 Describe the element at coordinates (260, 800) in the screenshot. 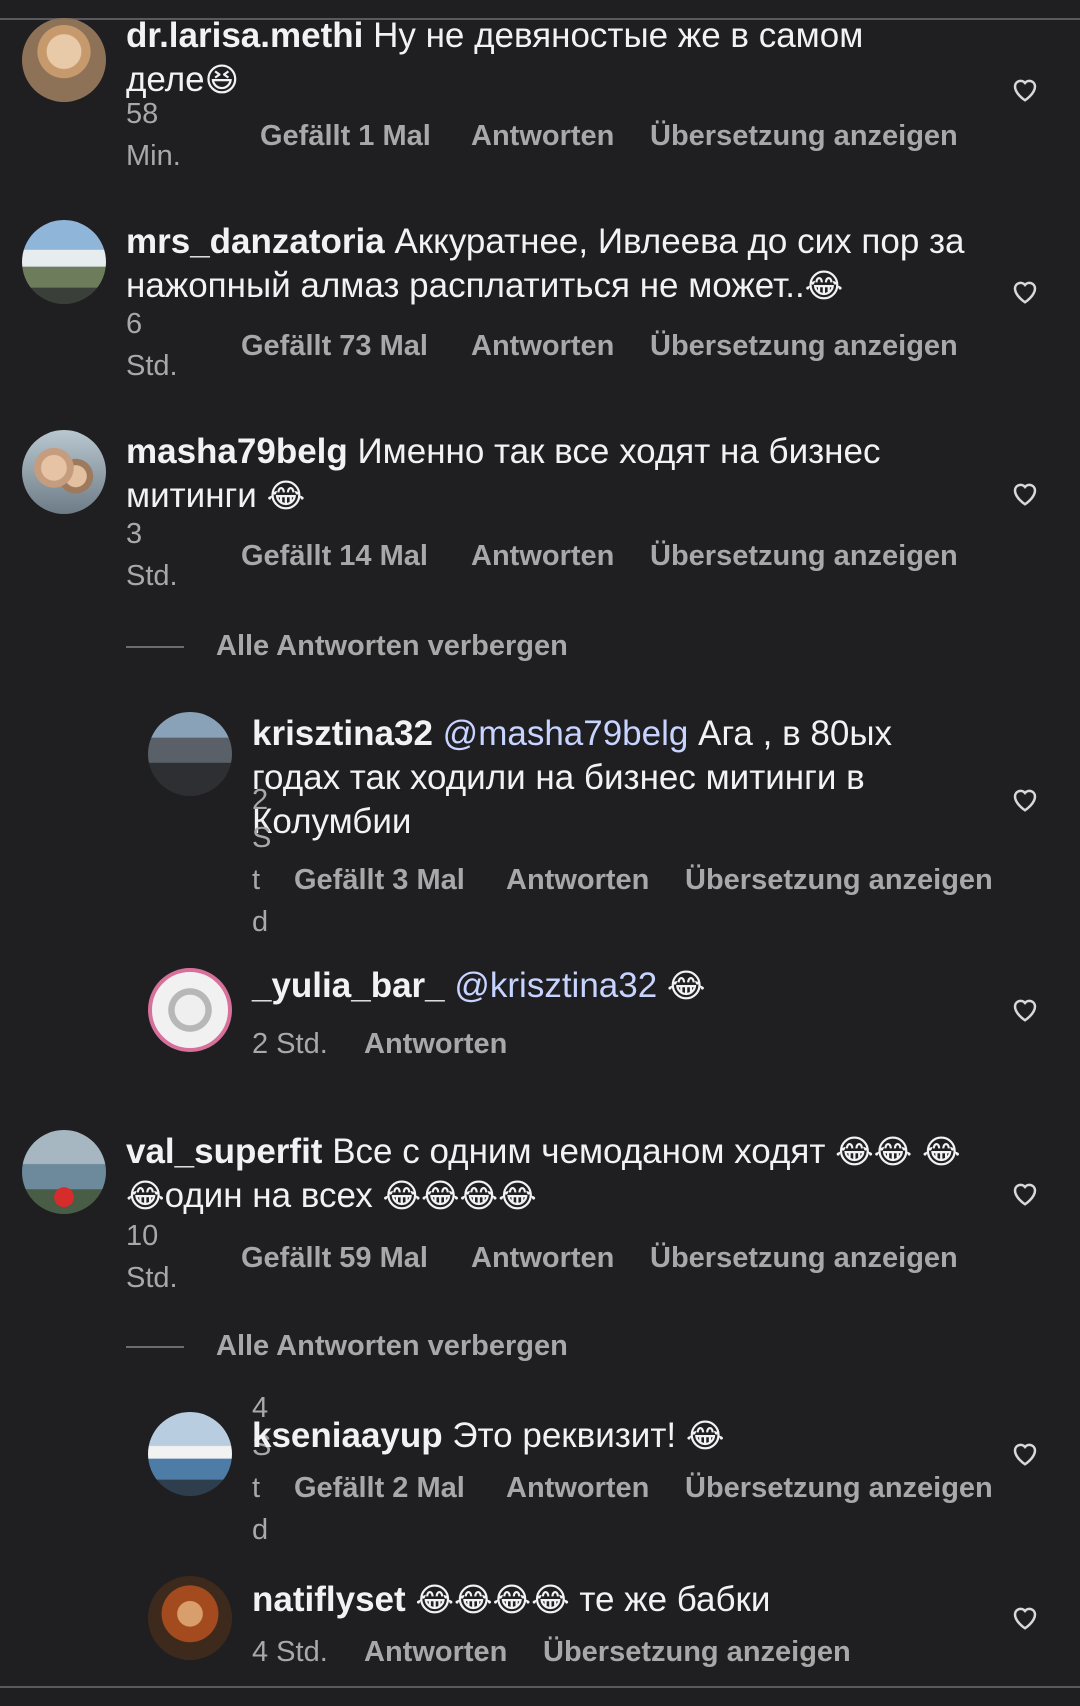

I see `reply-time-char: 2` at that location.